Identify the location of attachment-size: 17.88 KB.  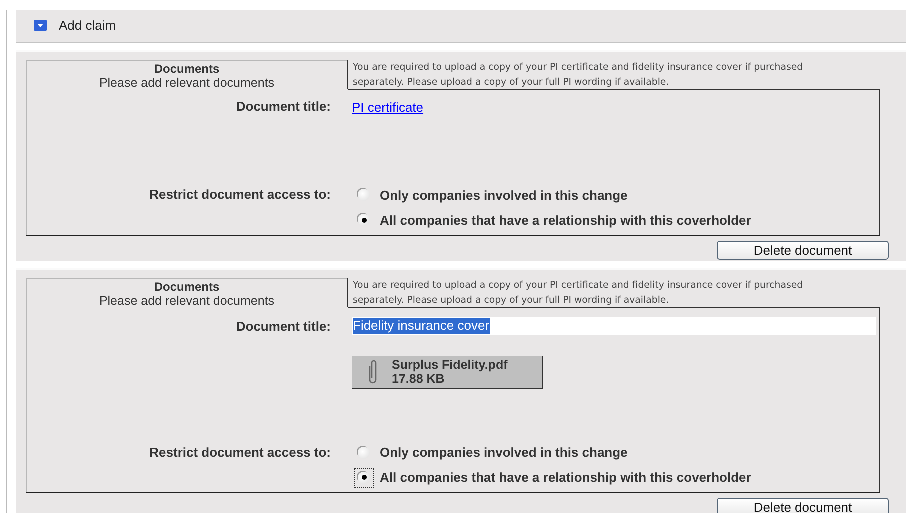
(419, 379).